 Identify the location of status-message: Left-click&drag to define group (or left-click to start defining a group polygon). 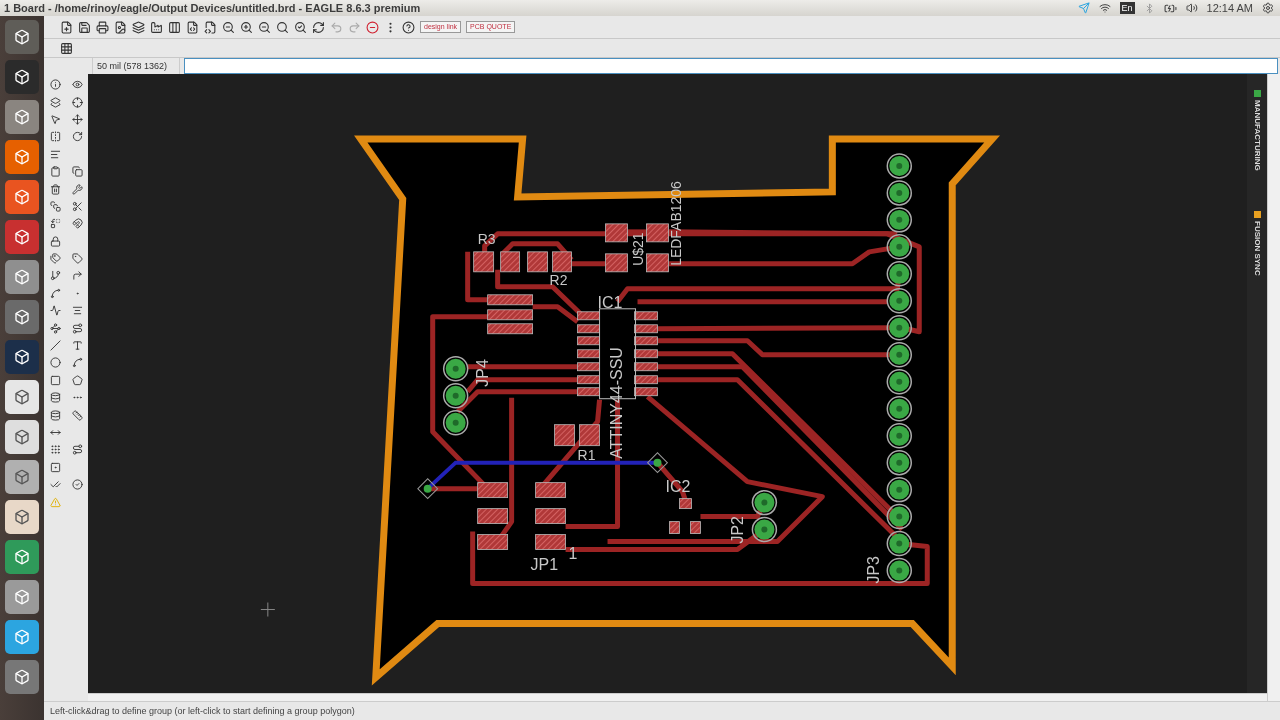
(662, 710).